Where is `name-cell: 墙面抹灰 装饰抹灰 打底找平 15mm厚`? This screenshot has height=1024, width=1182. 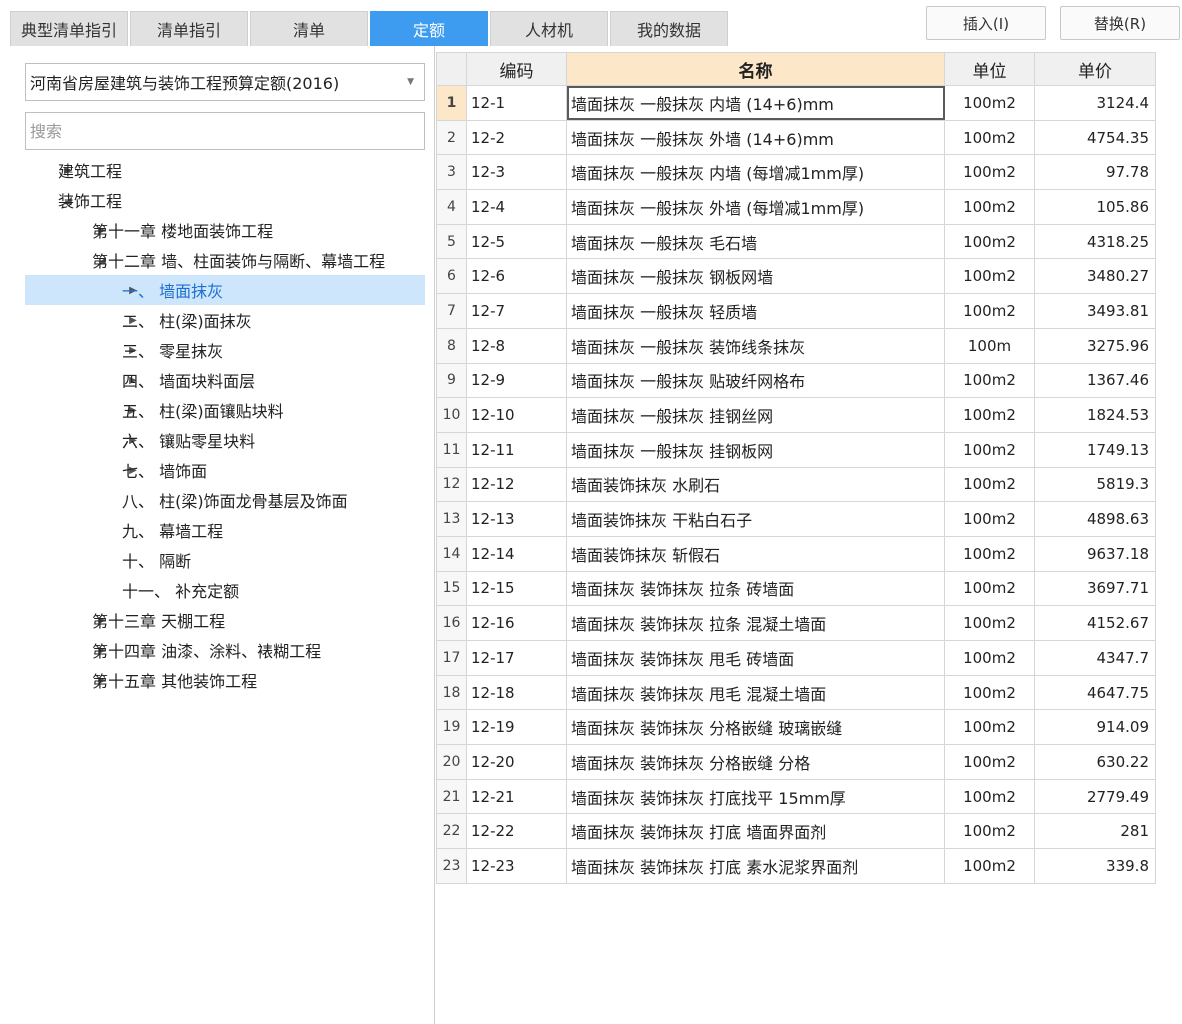 name-cell: 墙面抹灰 装饰抹灰 打底找平 15mm厚 is located at coordinates (755, 796).